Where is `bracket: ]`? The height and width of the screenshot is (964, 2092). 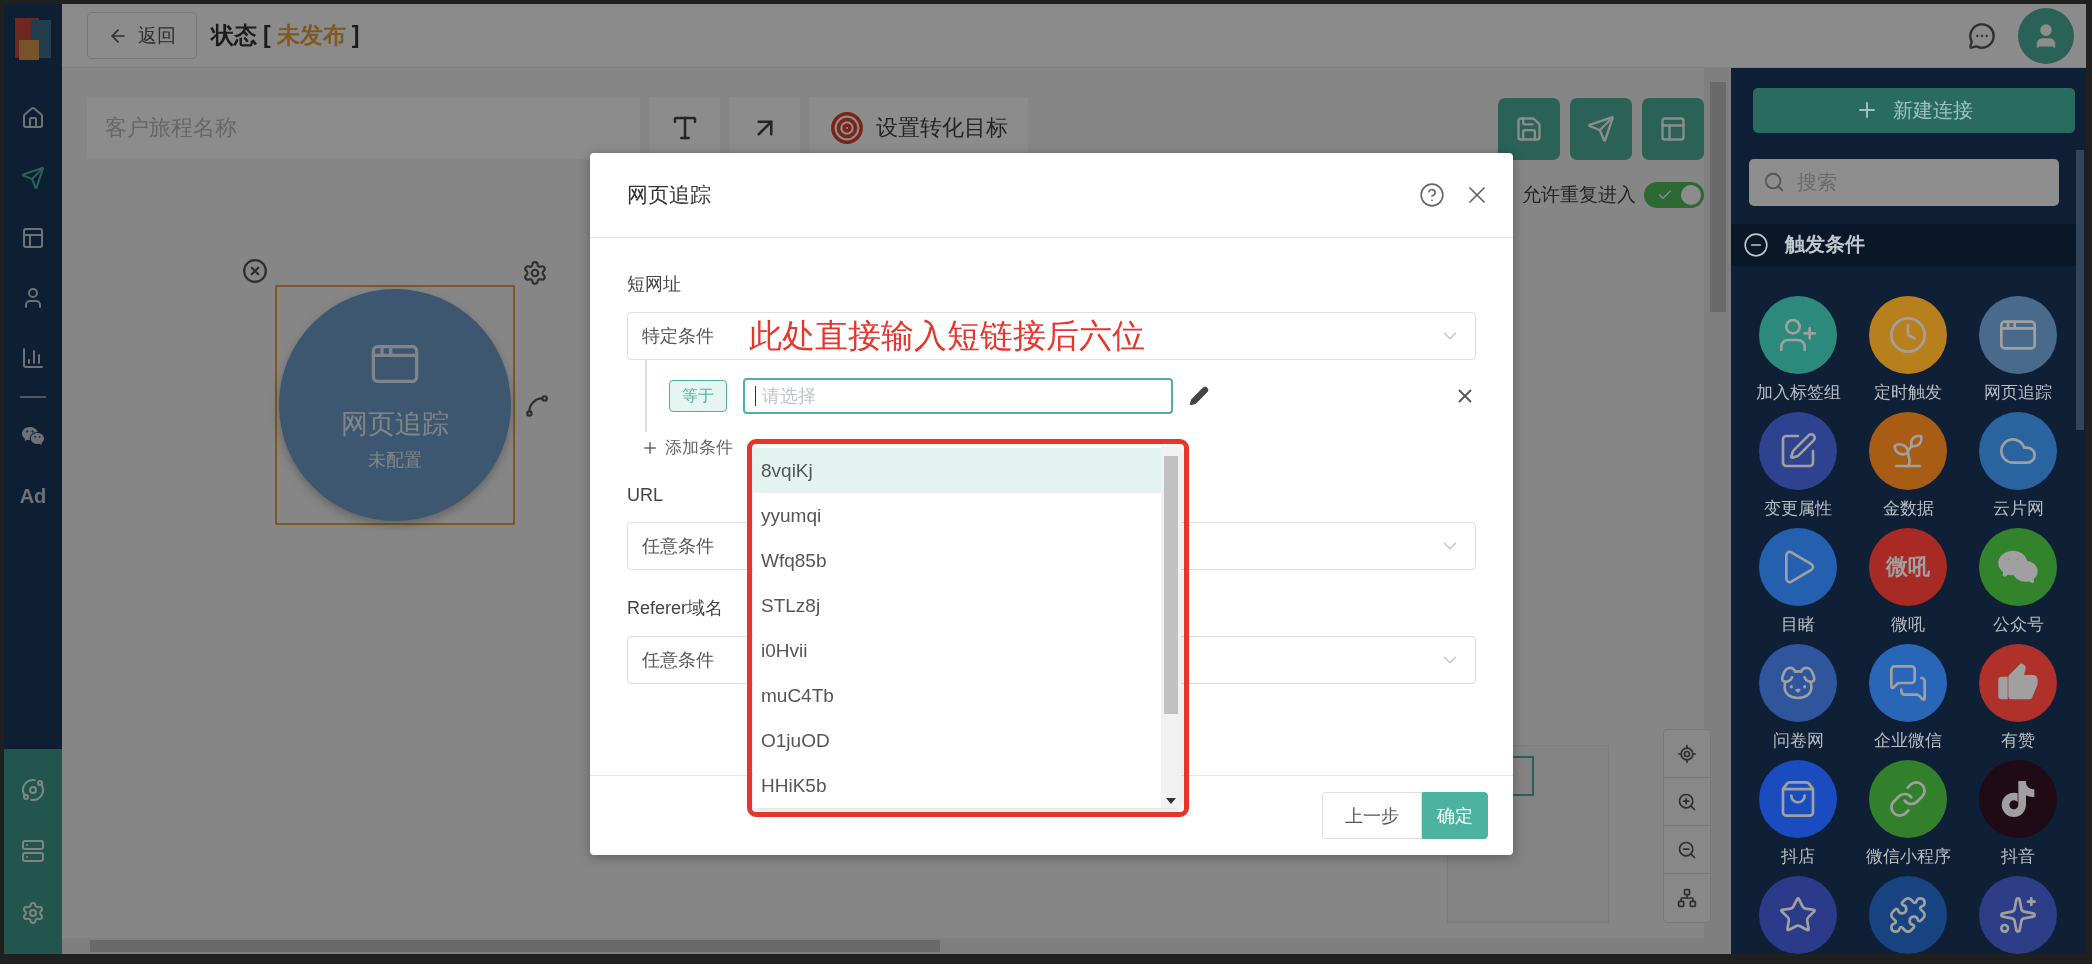
bracket: ] is located at coordinates (355, 35).